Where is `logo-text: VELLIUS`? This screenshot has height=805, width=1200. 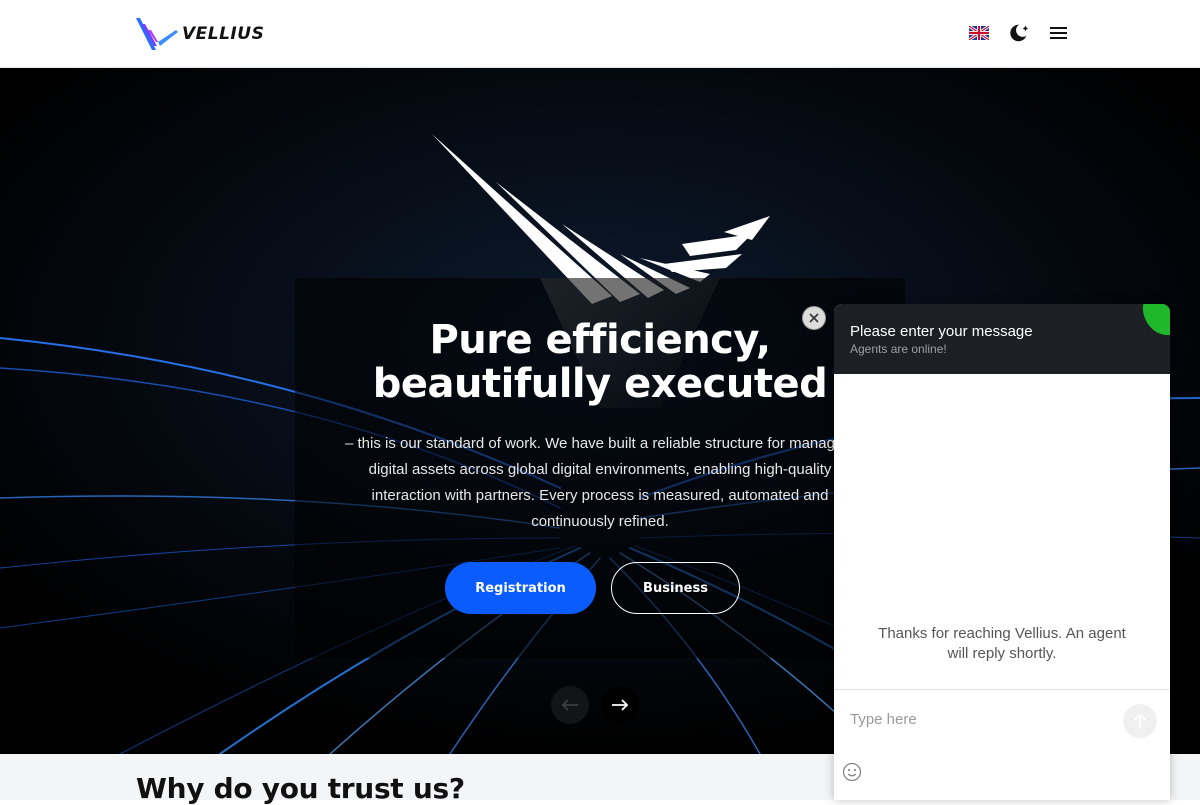
logo-text: VELLIUS is located at coordinates (223, 34).